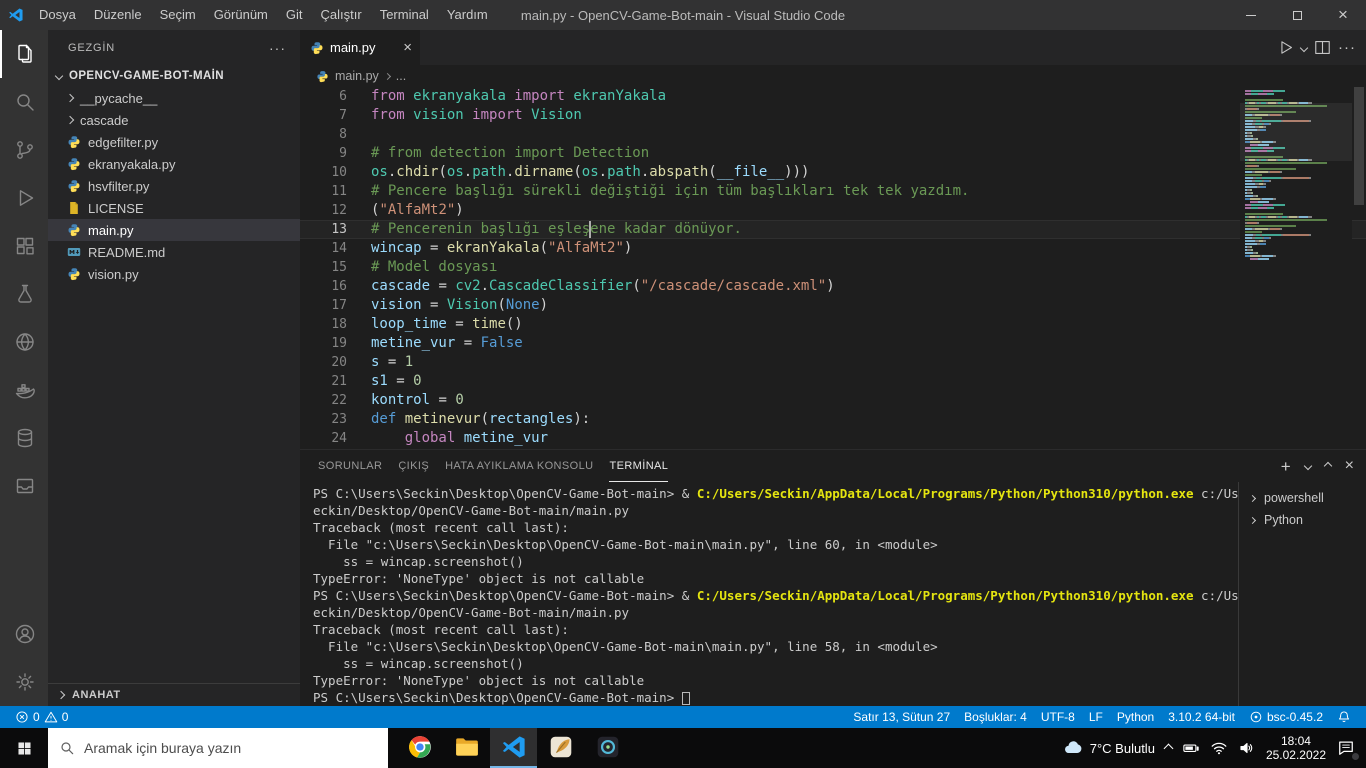 This screenshot has height=768, width=1366. I want to click on menu-item: Yardım, so click(467, 15).